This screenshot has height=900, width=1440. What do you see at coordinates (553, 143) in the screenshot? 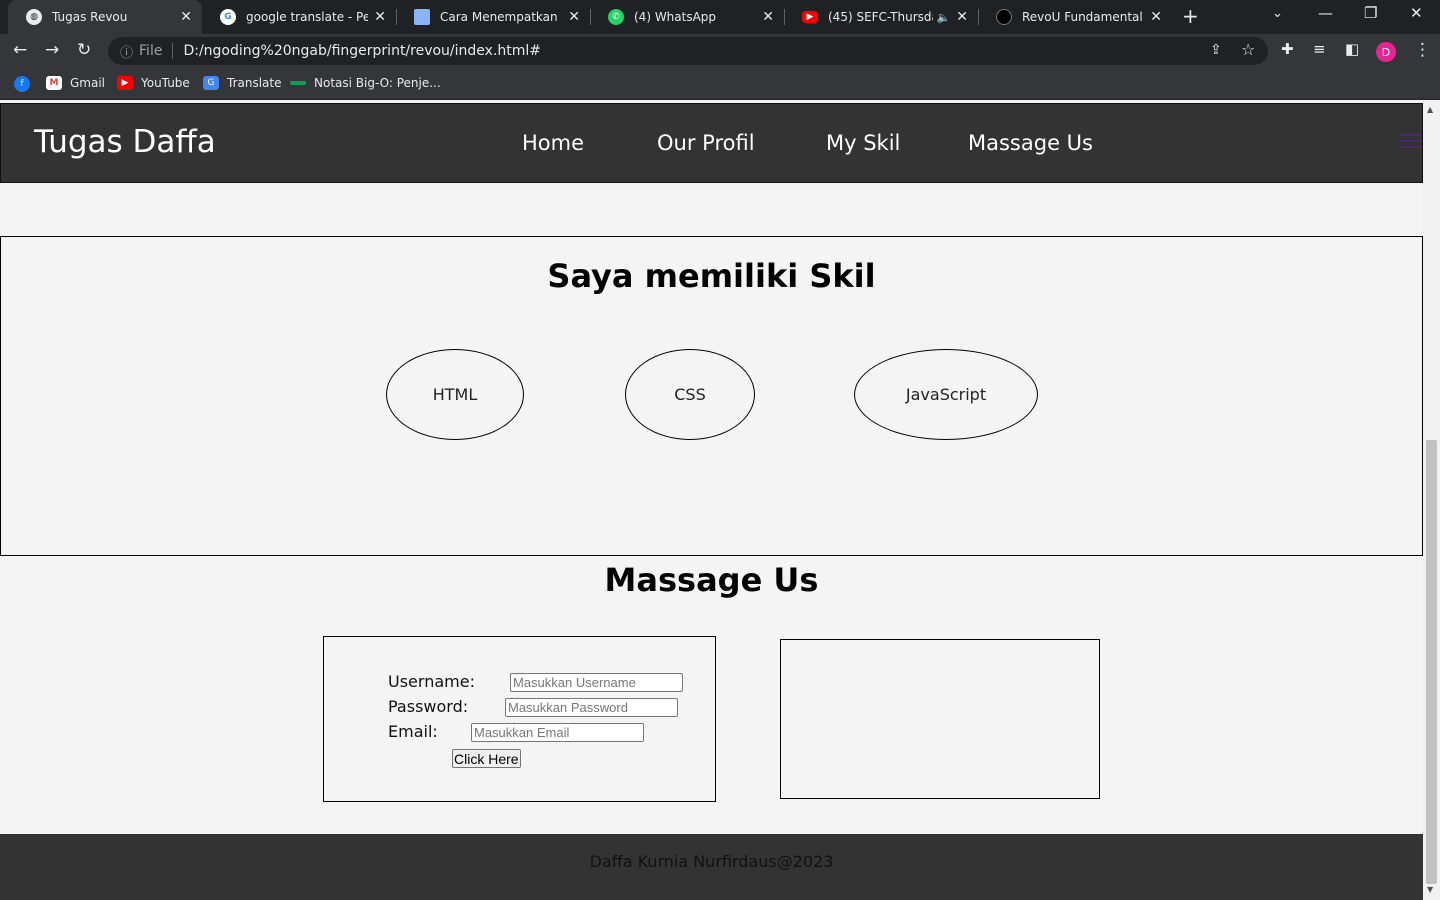
I see `nav-home: Home` at bounding box center [553, 143].